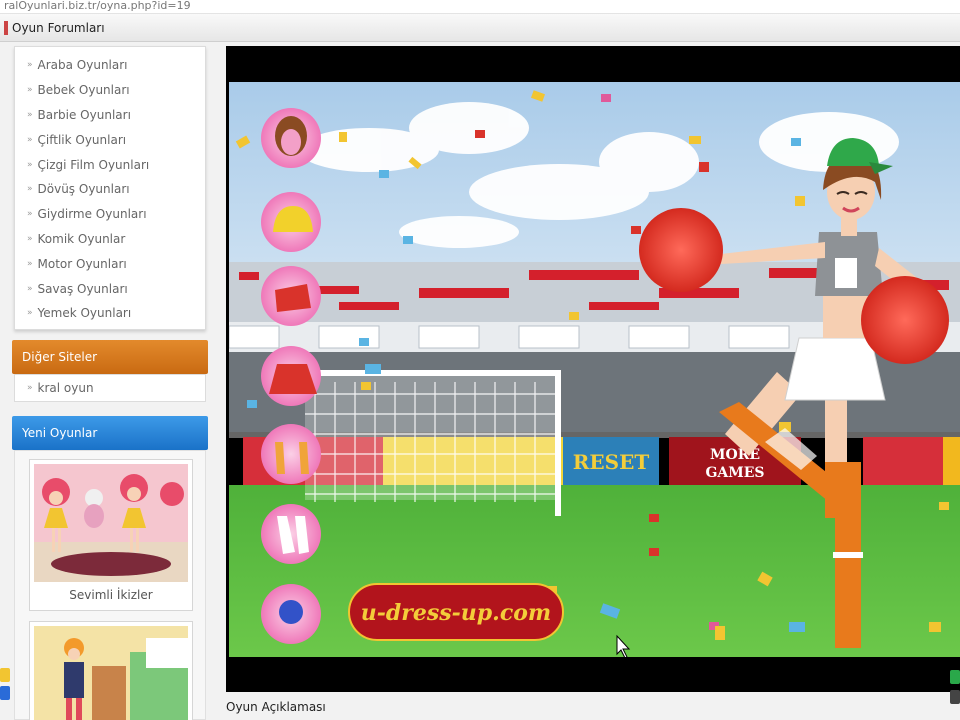 Image resolution: width=960 pixels, height=720 pixels. I want to click on category-item-araba: » Araba Oyunları, so click(110, 65).